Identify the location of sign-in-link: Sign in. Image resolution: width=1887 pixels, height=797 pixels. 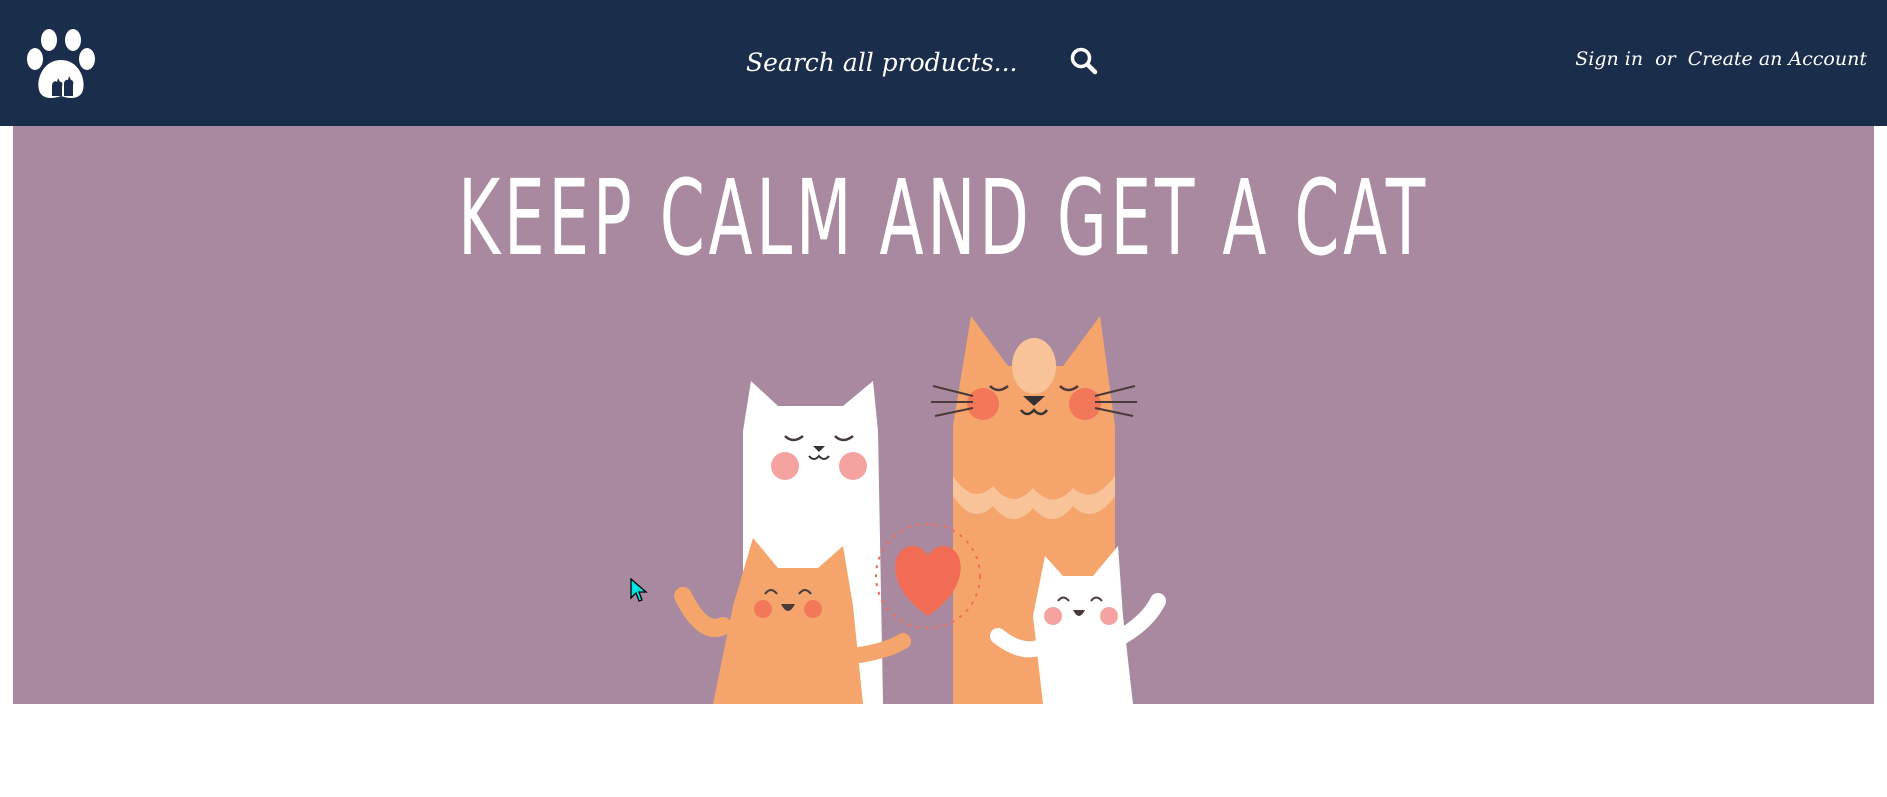
(1609, 59).